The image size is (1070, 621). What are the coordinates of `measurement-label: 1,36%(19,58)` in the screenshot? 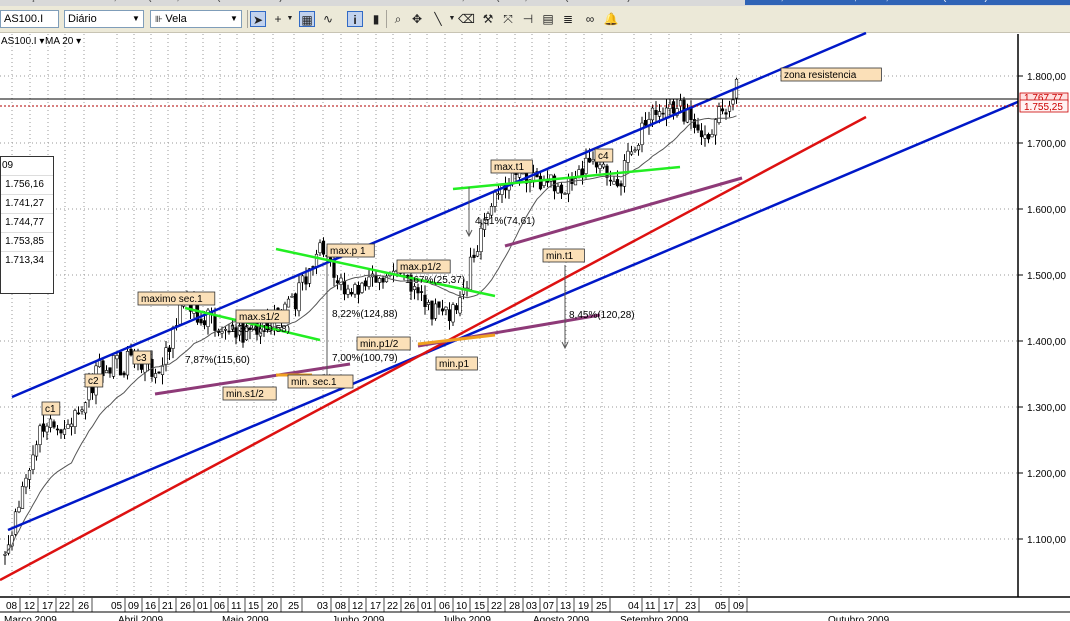 It's located at (260, 329).